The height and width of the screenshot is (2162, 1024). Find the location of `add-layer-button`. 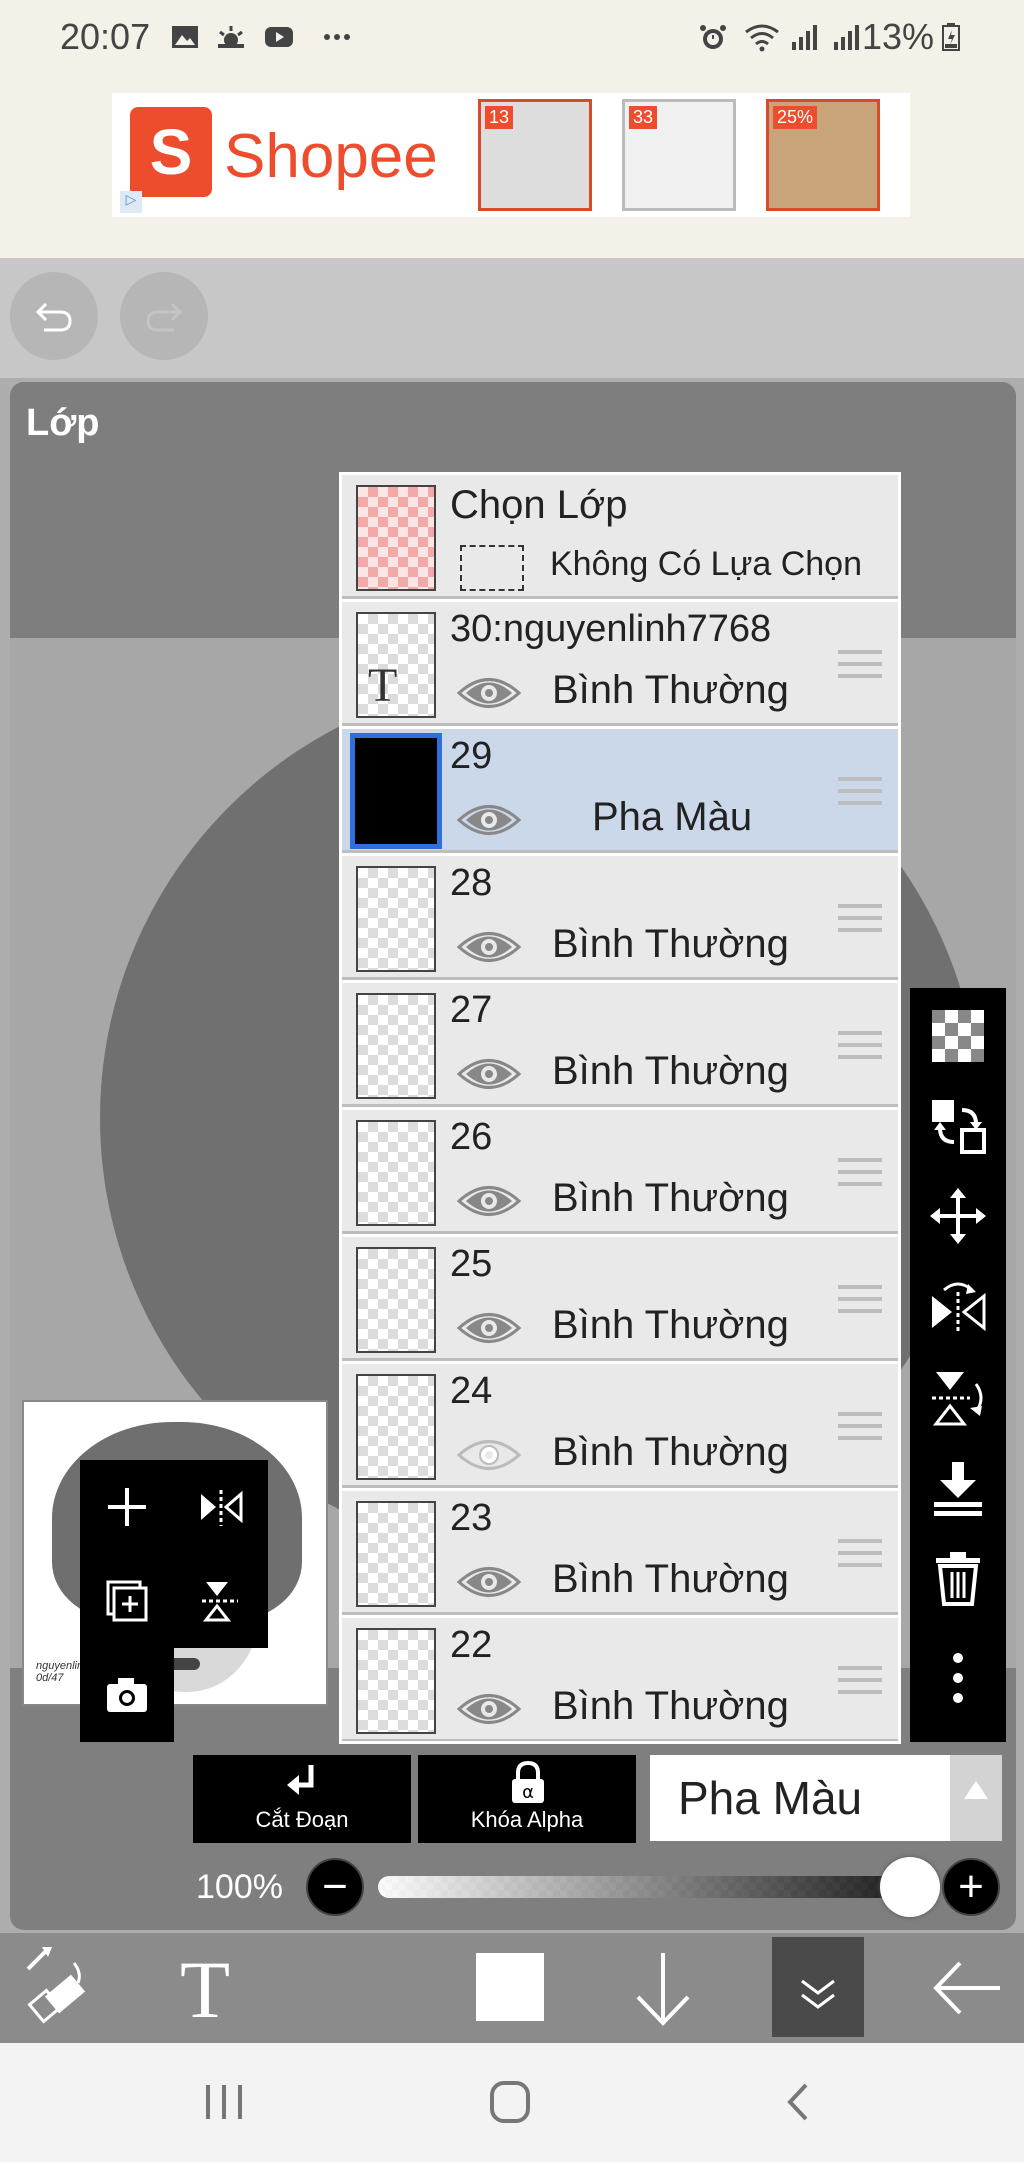

add-layer-button is located at coordinates (127, 1507).